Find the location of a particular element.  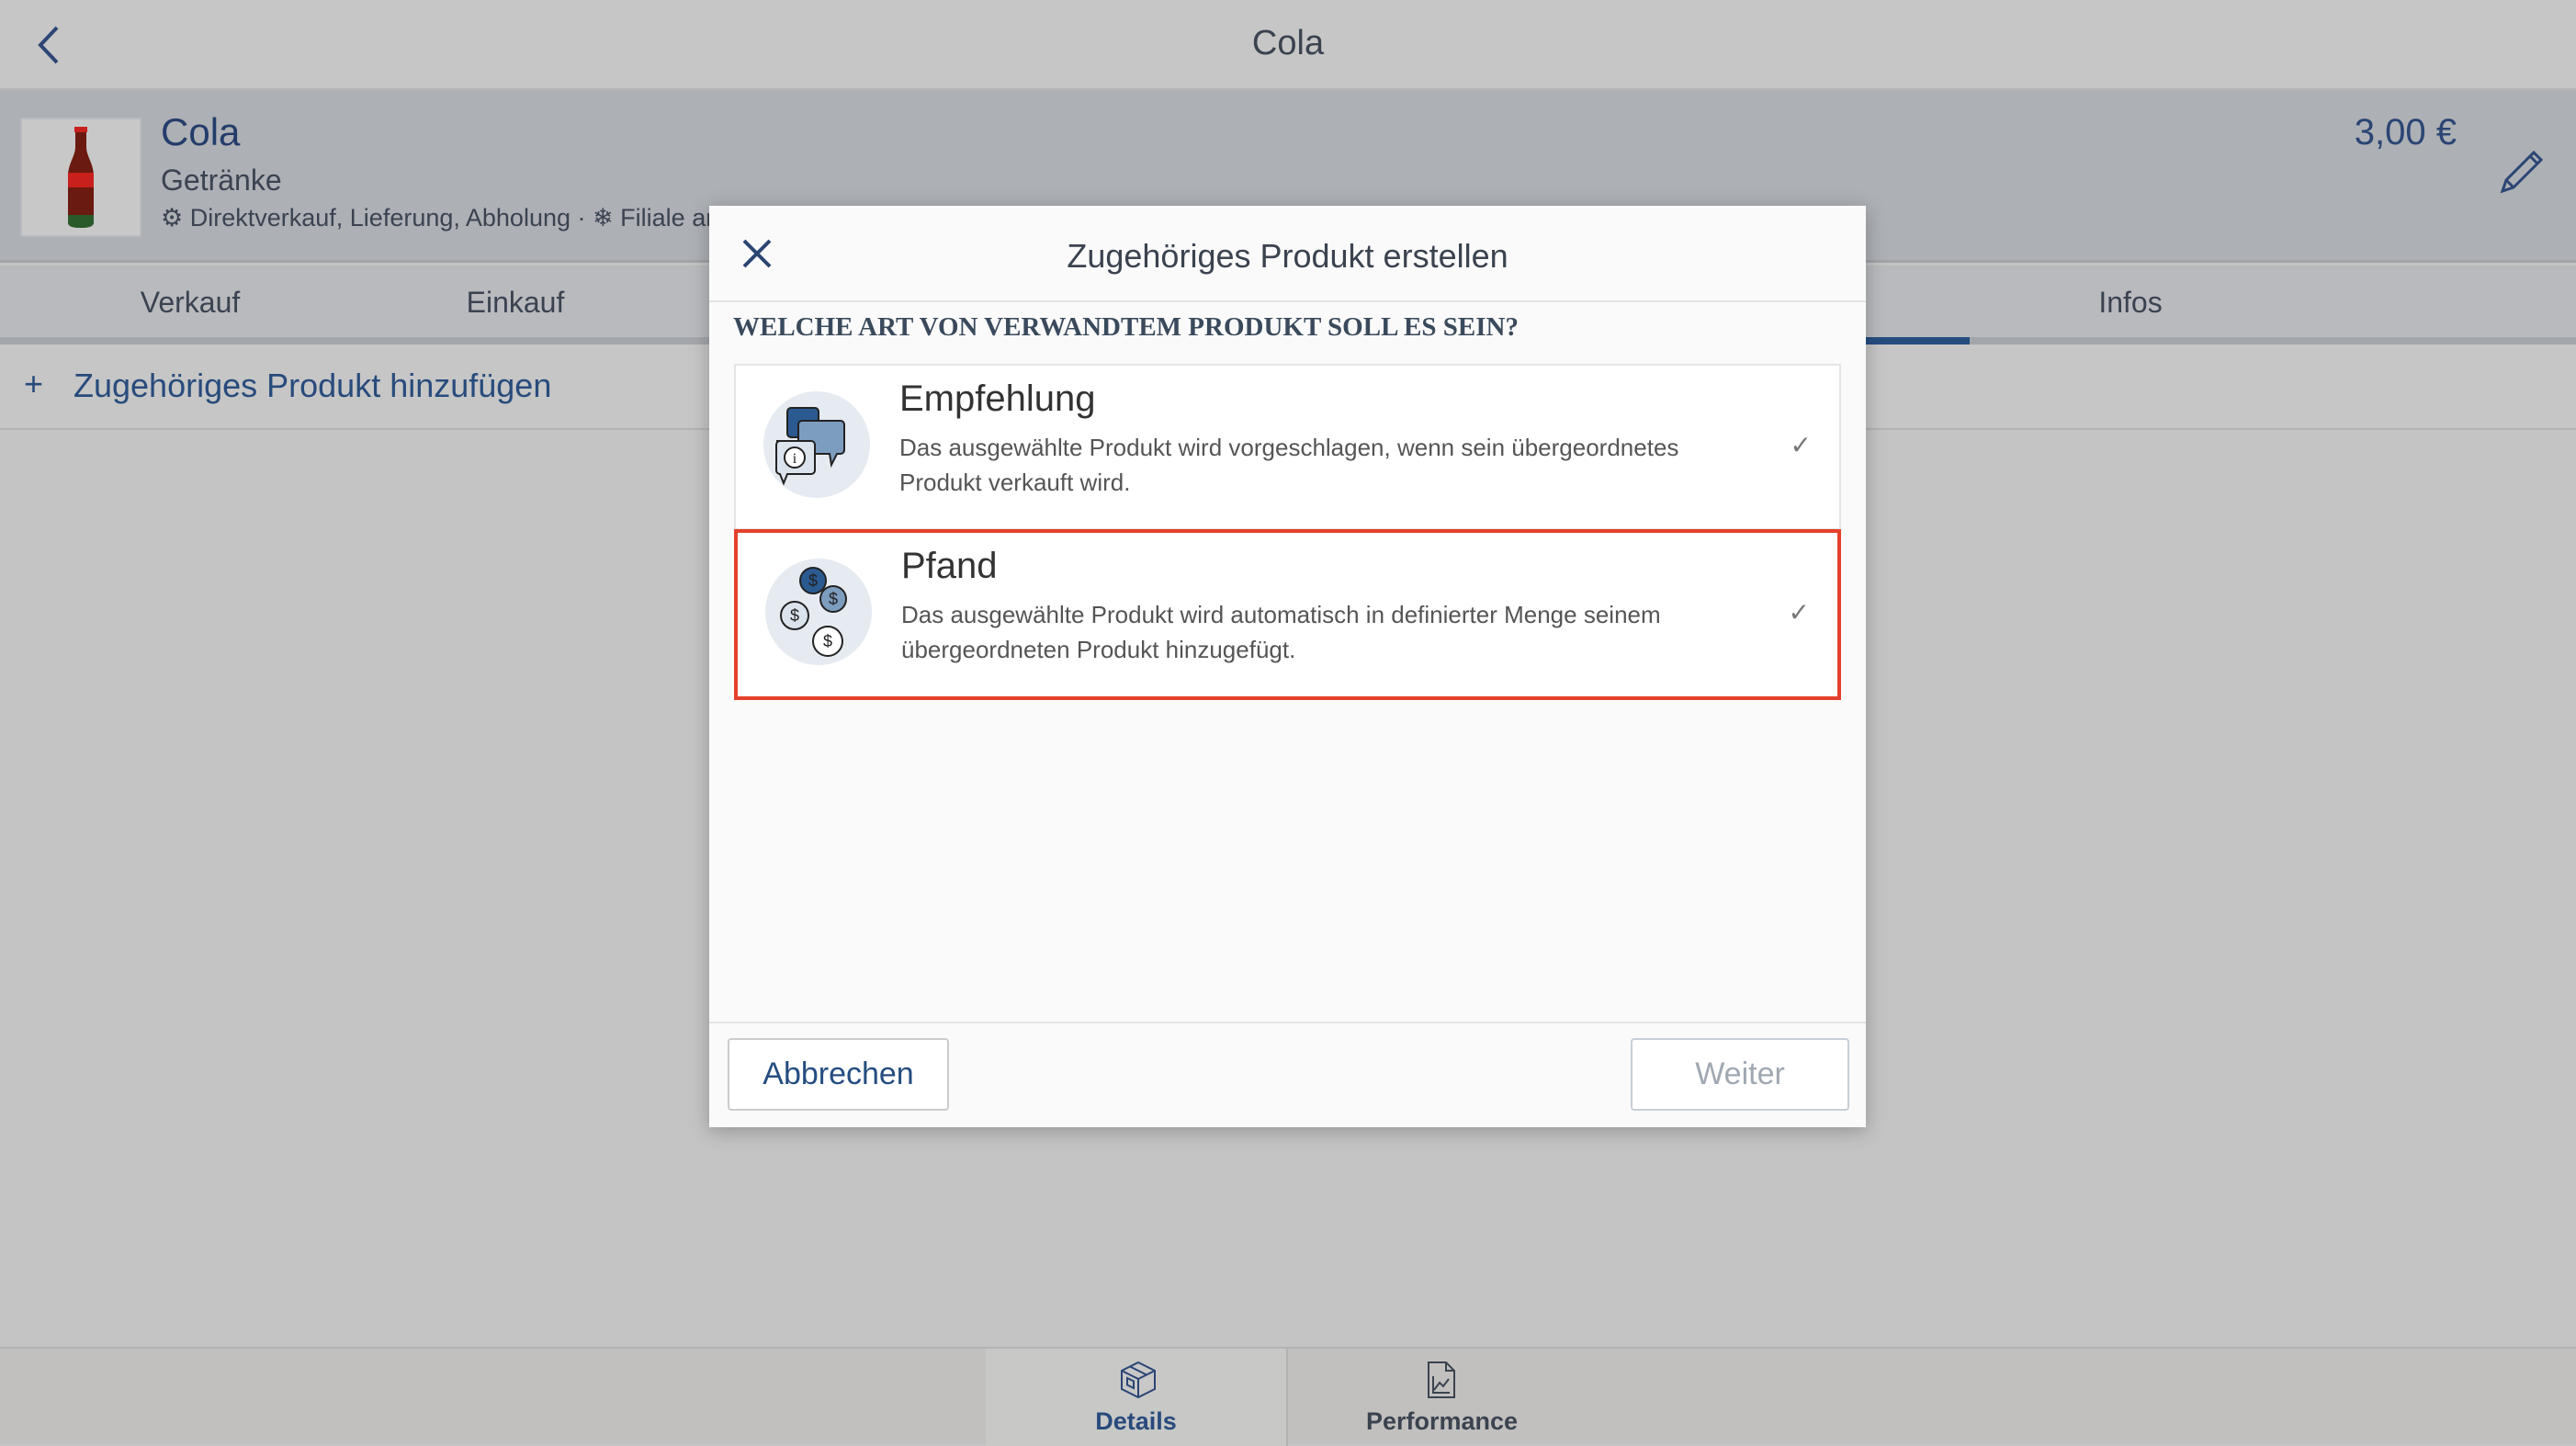

sales-channels: Direktverkauf, Lieferung, Abholung is located at coordinates (380, 218).